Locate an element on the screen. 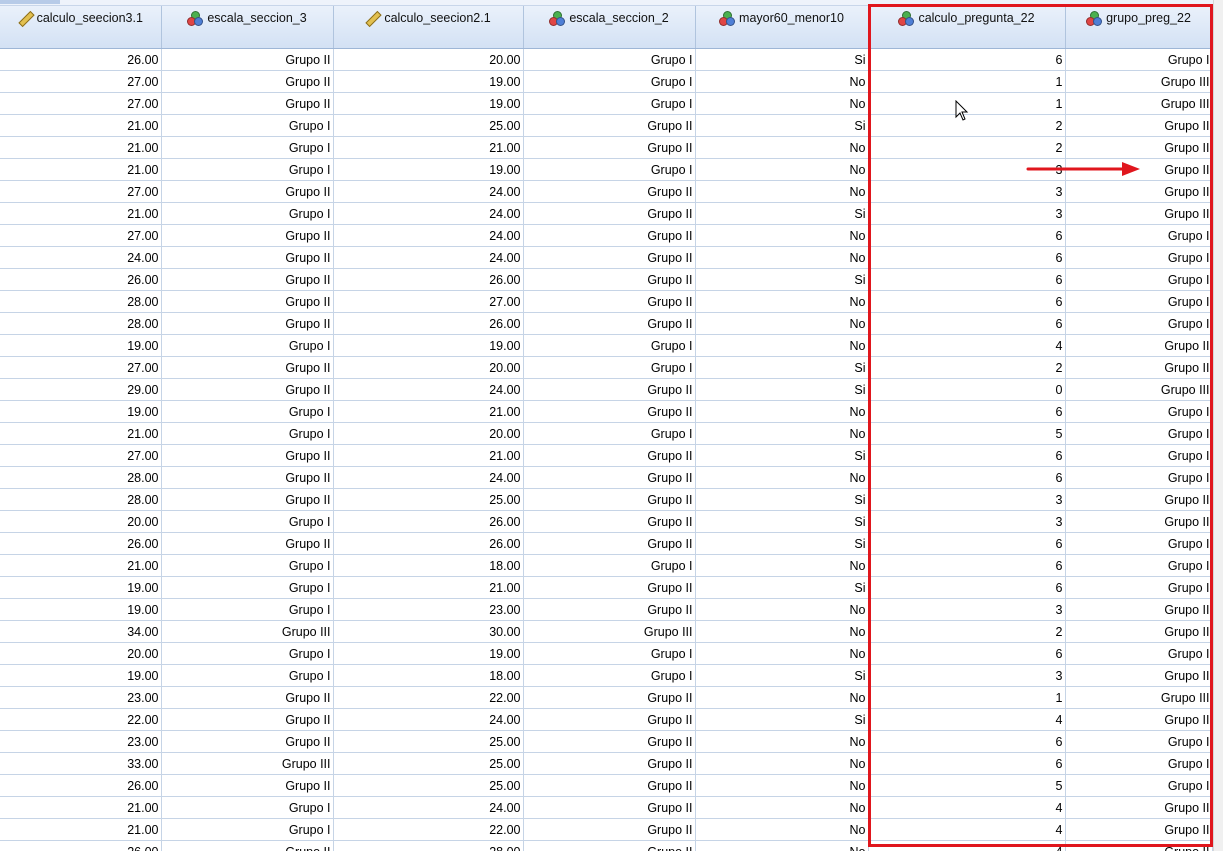 The image size is (1223, 851). column-header-4: escala_seccion_2 is located at coordinates (609, 27).